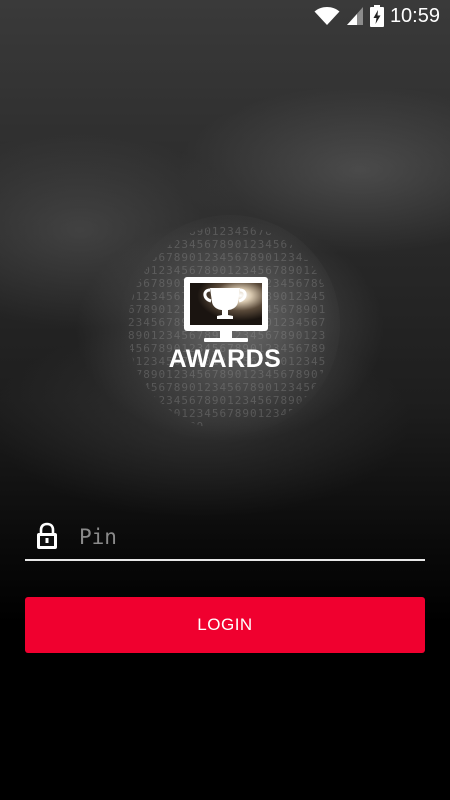  I want to click on status-bar: 10:59, so click(225, 16).